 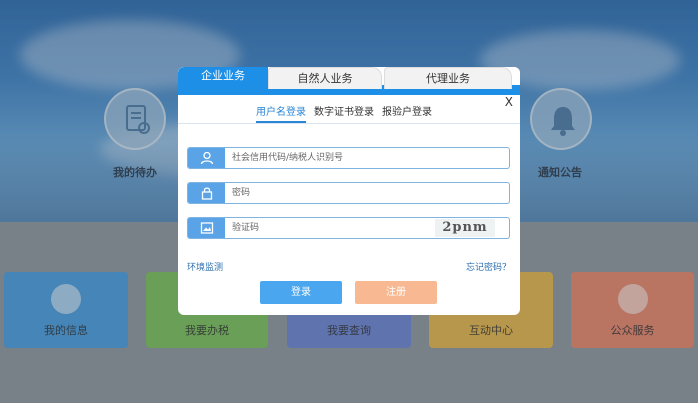 I want to click on lock-icon, so click(x=206, y=193).